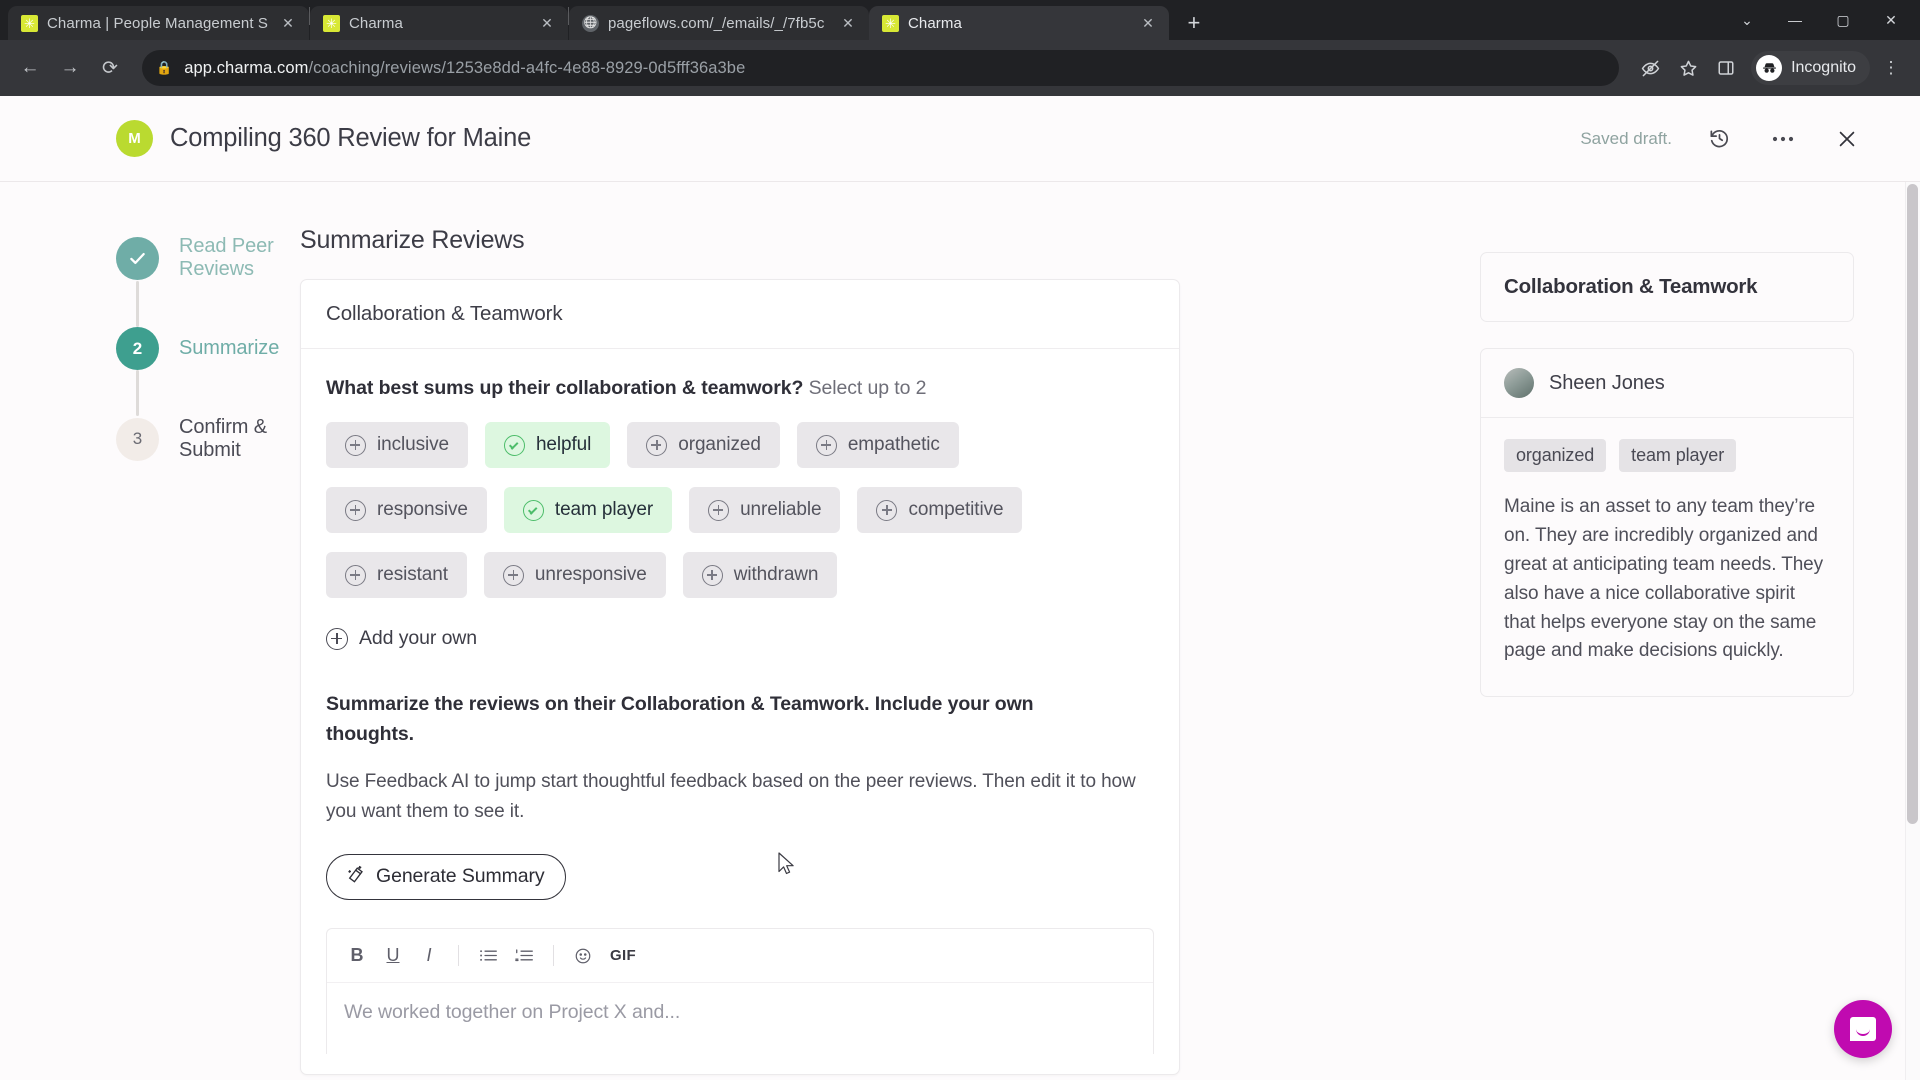 Image resolution: width=1920 pixels, height=1080 pixels. Describe the element at coordinates (719, 444) in the screenshot. I see `chip-label: organized` at that location.